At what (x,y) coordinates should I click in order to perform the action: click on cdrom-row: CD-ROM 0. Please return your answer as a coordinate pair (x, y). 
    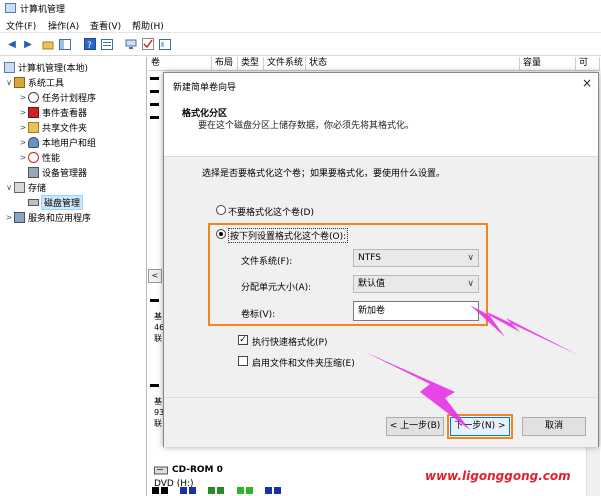
    Looking at the image, I should click on (188, 470).